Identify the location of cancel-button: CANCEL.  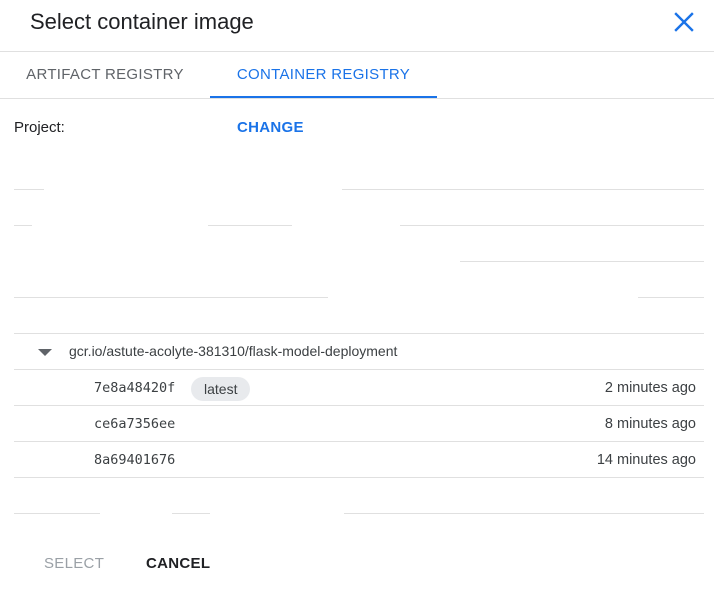
(178, 563).